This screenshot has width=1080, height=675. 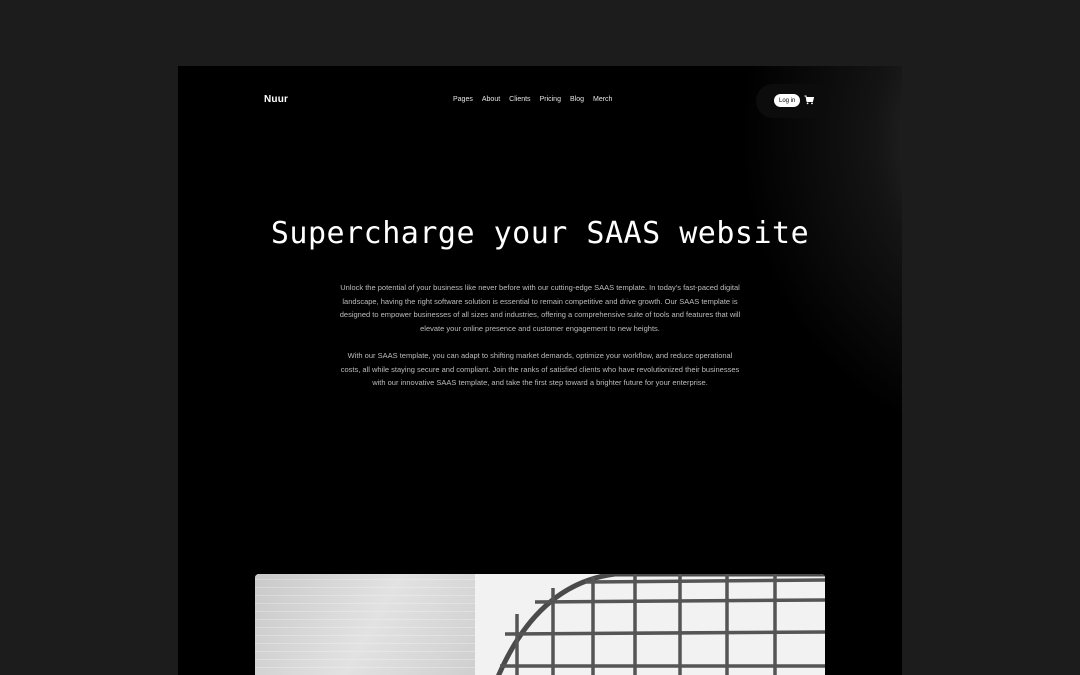 I want to click on nav-link-merch: Merch, so click(x=602, y=99).